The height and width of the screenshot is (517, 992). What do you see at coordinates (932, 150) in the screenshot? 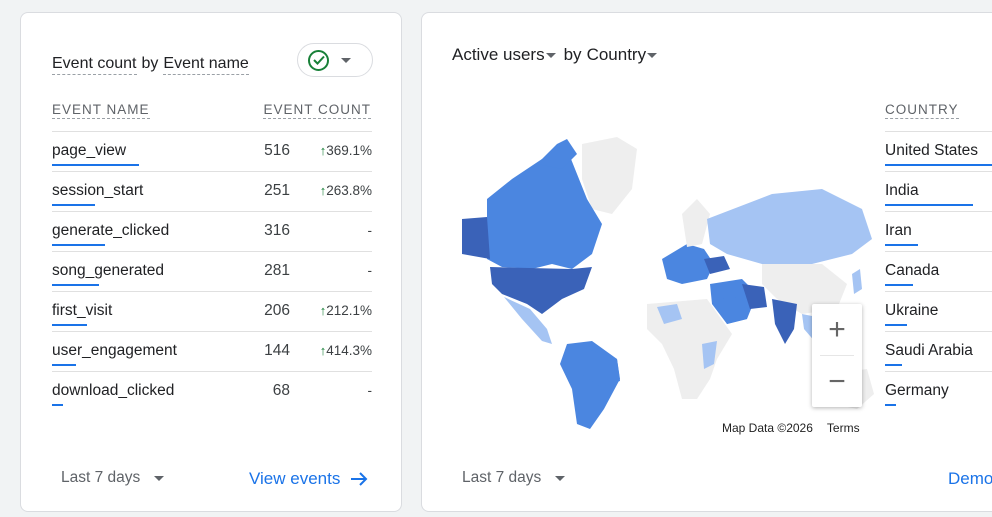
I see `country-name: United States` at bounding box center [932, 150].